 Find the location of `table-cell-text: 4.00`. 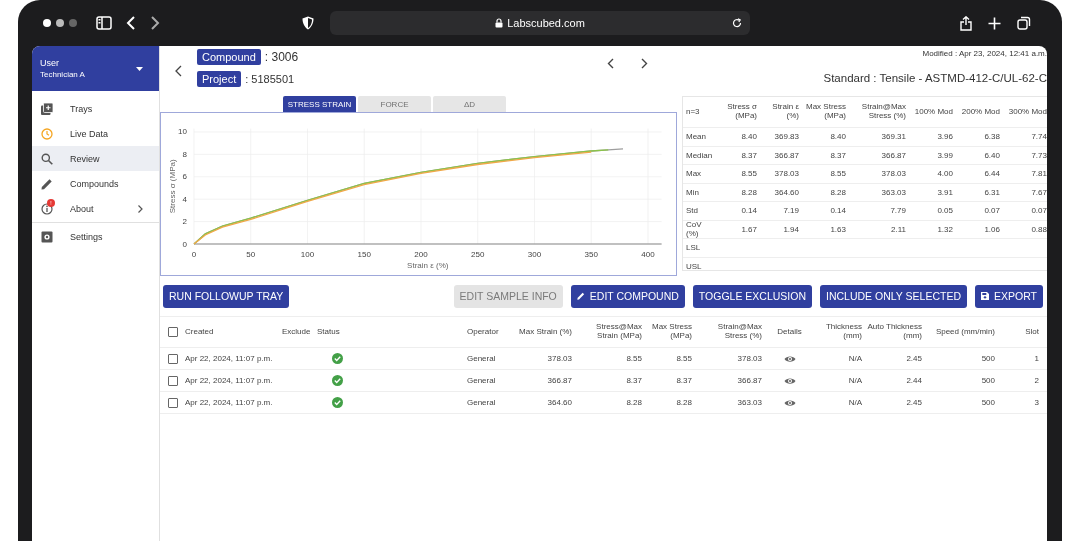

table-cell-text: 4.00 is located at coordinates (945, 174).